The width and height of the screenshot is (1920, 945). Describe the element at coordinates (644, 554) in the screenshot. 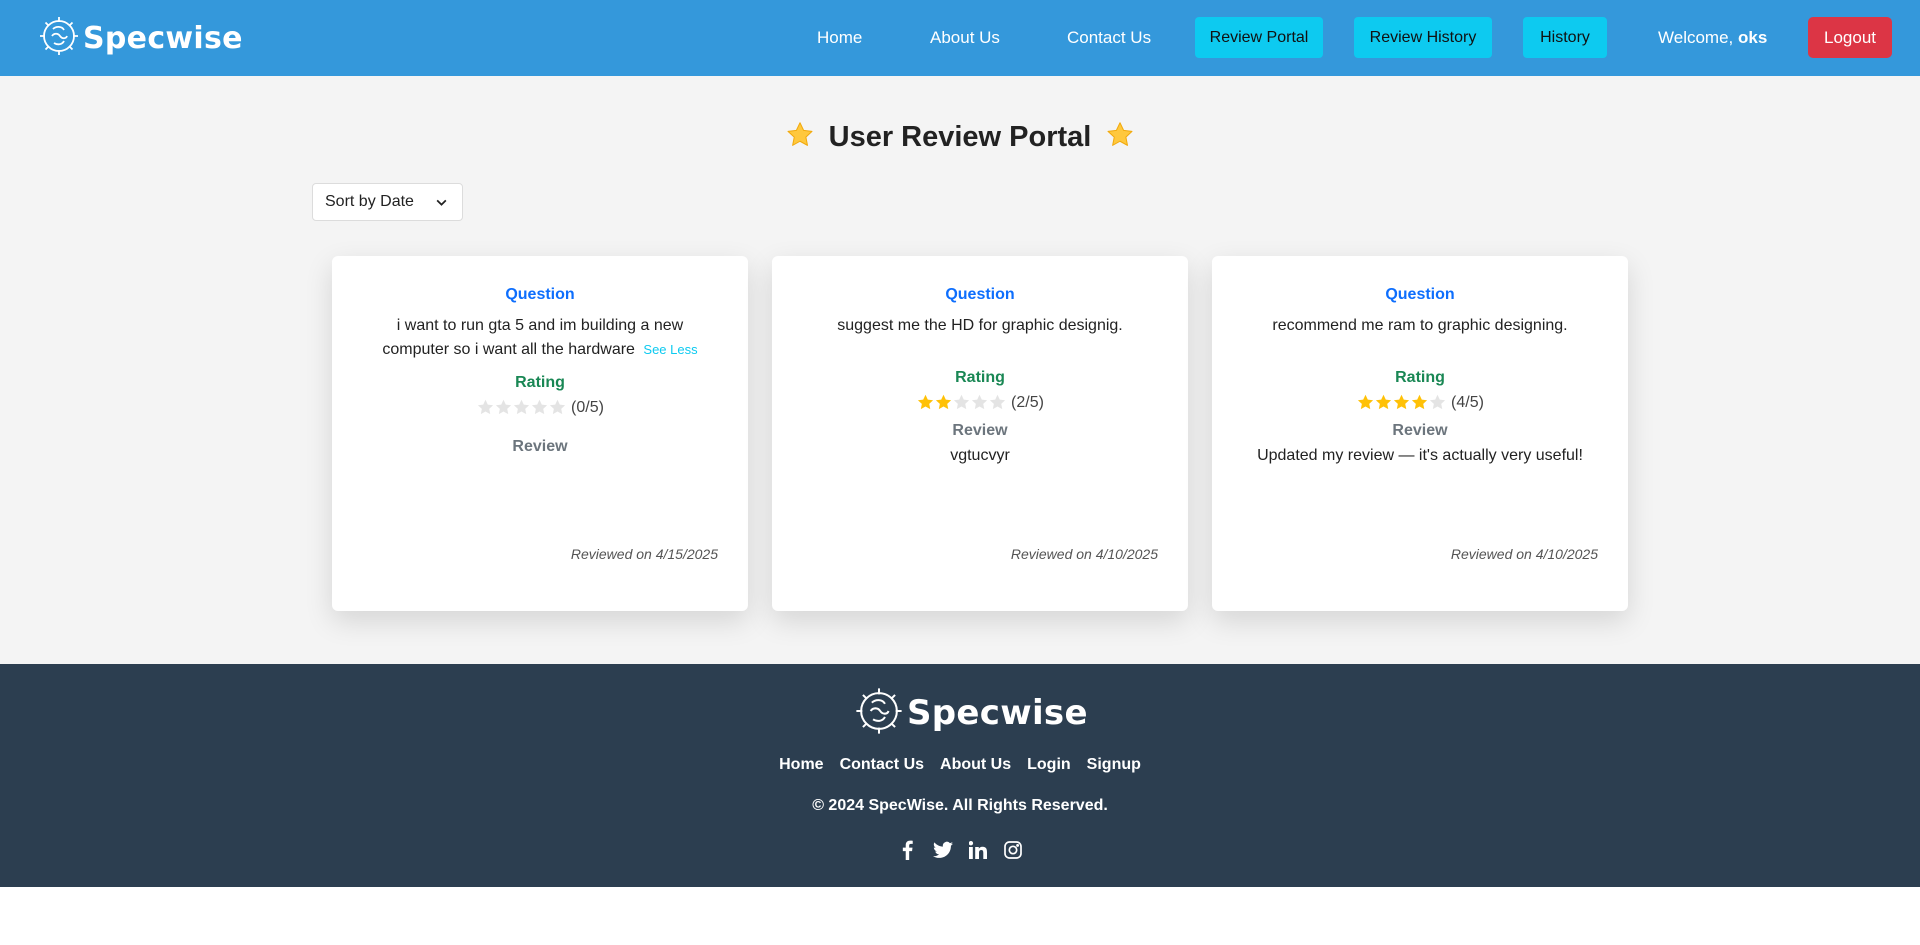

I see `review-date: Reviewed on 4/15/2025` at that location.